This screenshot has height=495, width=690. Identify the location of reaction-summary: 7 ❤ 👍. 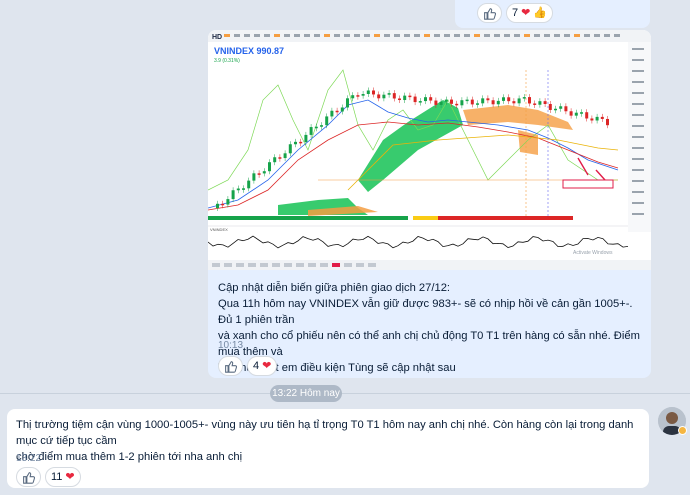
(530, 13).